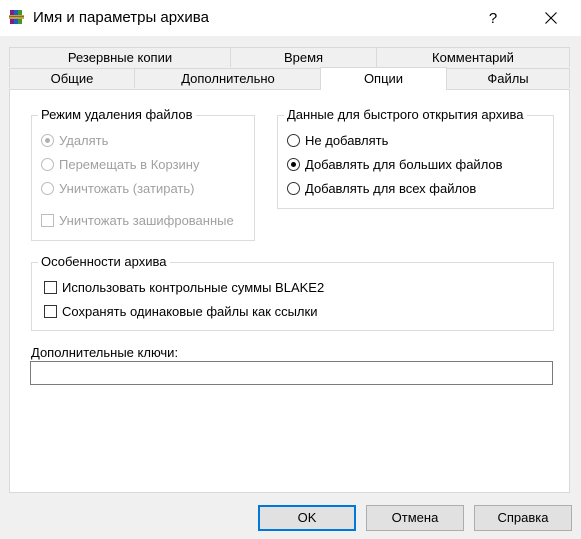 The image size is (581, 539). What do you see at coordinates (290, 18) in the screenshot?
I see `title-bar: Имя и параметры архива ?` at bounding box center [290, 18].